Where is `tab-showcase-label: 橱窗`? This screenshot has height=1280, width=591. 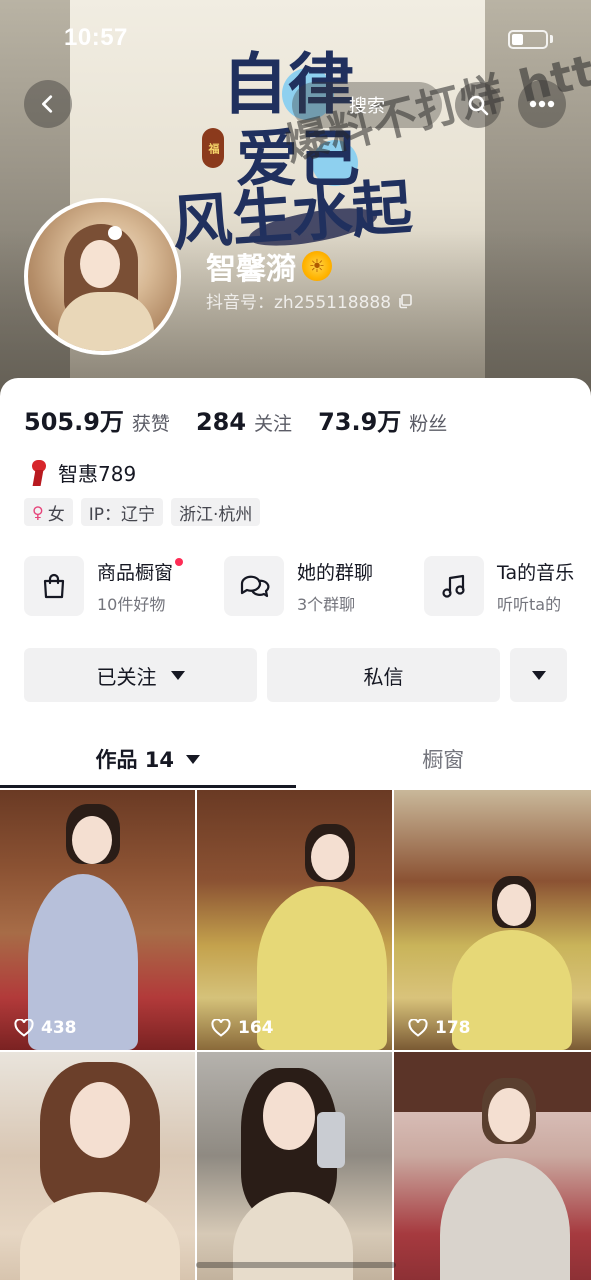
tab-showcase-label: 橱窗 is located at coordinates (443, 760).